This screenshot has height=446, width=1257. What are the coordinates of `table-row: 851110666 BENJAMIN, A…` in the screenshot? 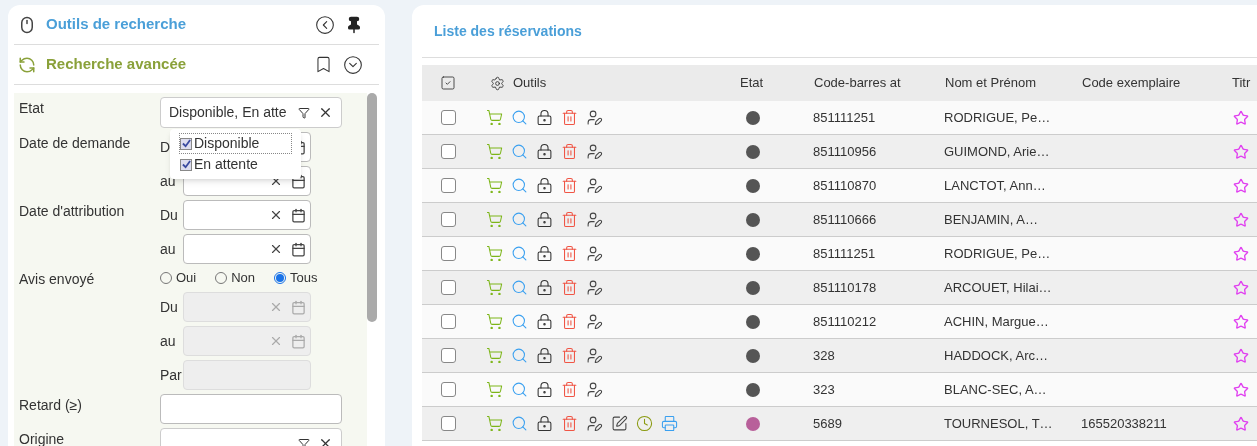 It's located at (839, 220).